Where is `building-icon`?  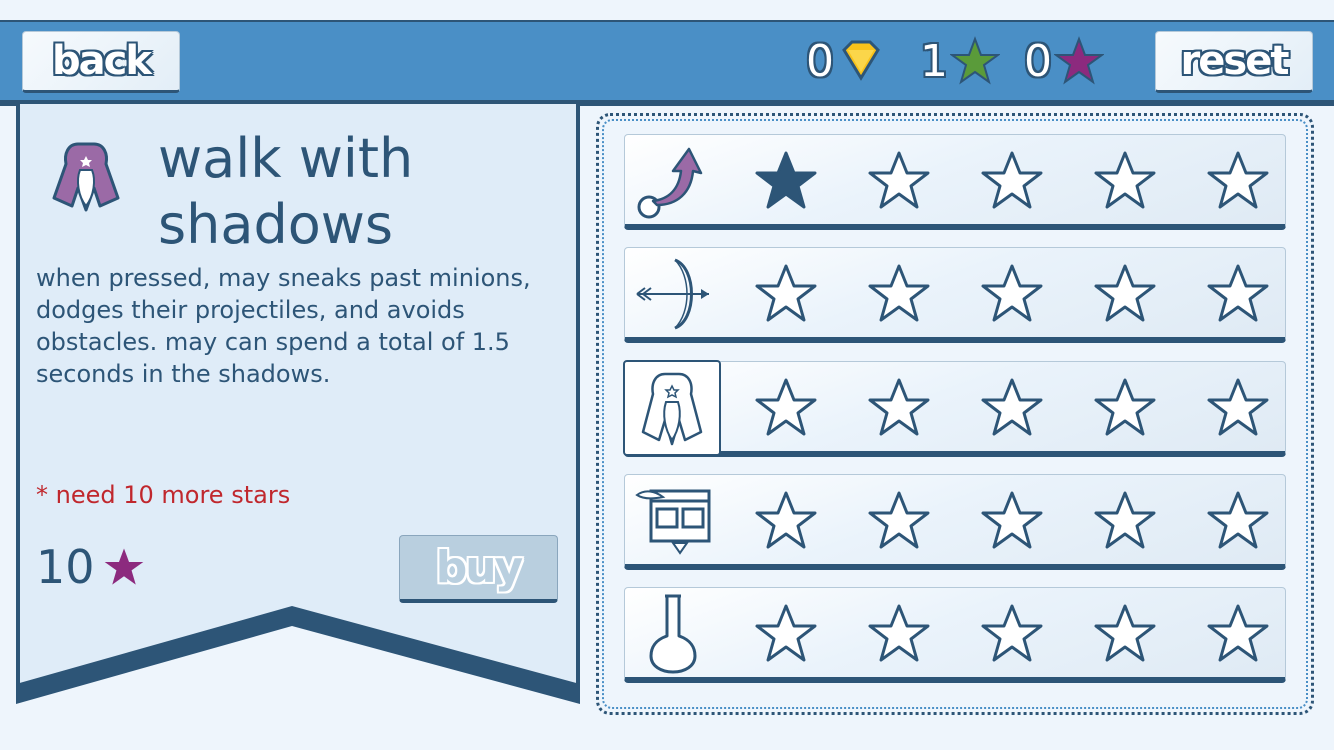 building-icon is located at coordinates (673, 521).